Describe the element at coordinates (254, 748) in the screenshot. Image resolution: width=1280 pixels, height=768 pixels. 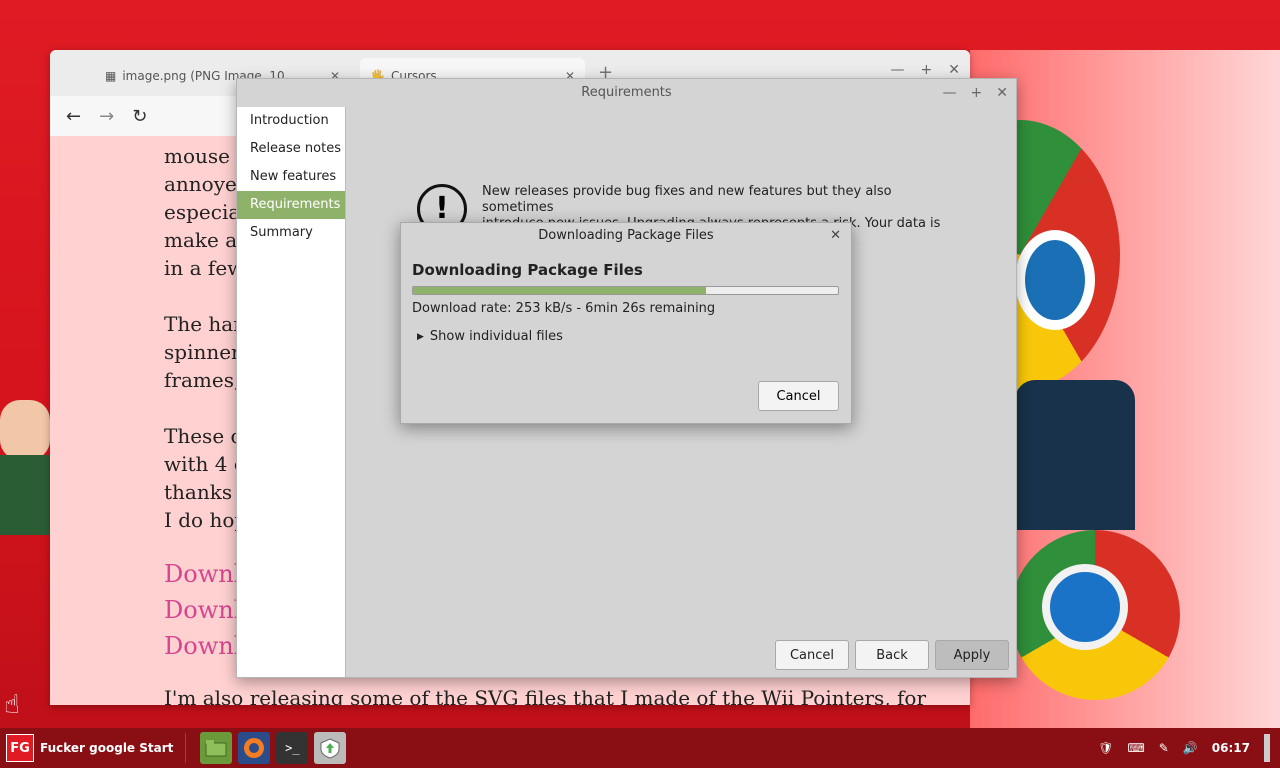
I see `firefox-icon` at that location.